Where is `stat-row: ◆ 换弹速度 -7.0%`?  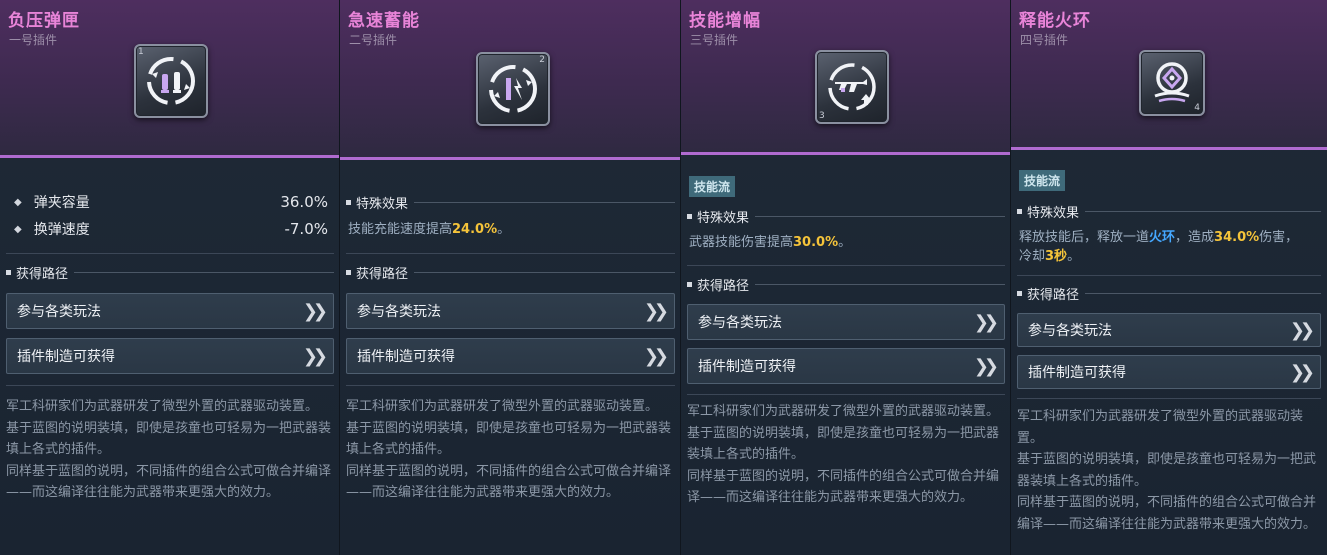 stat-row: ◆ 换弹速度 -7.0% is located at coordinates (171, 229).